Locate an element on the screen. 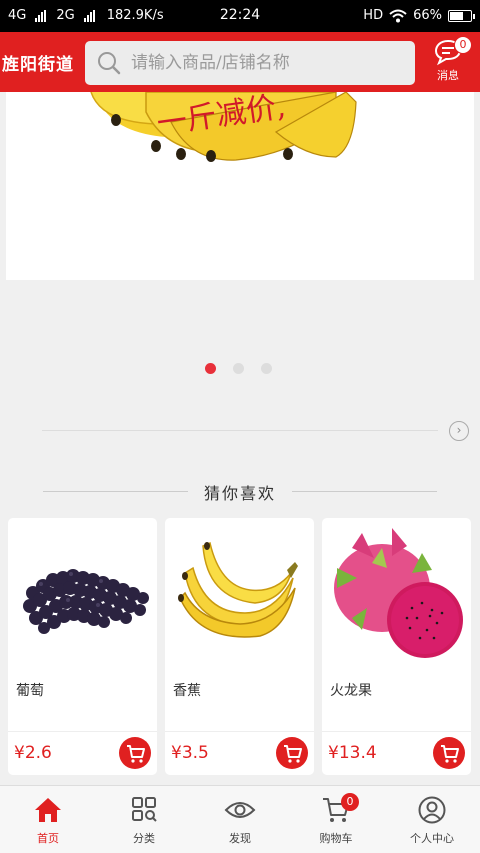 The height and width of the screenshot is (853, 480). product-name: 葡萄 is located at coordinates (30, 691).